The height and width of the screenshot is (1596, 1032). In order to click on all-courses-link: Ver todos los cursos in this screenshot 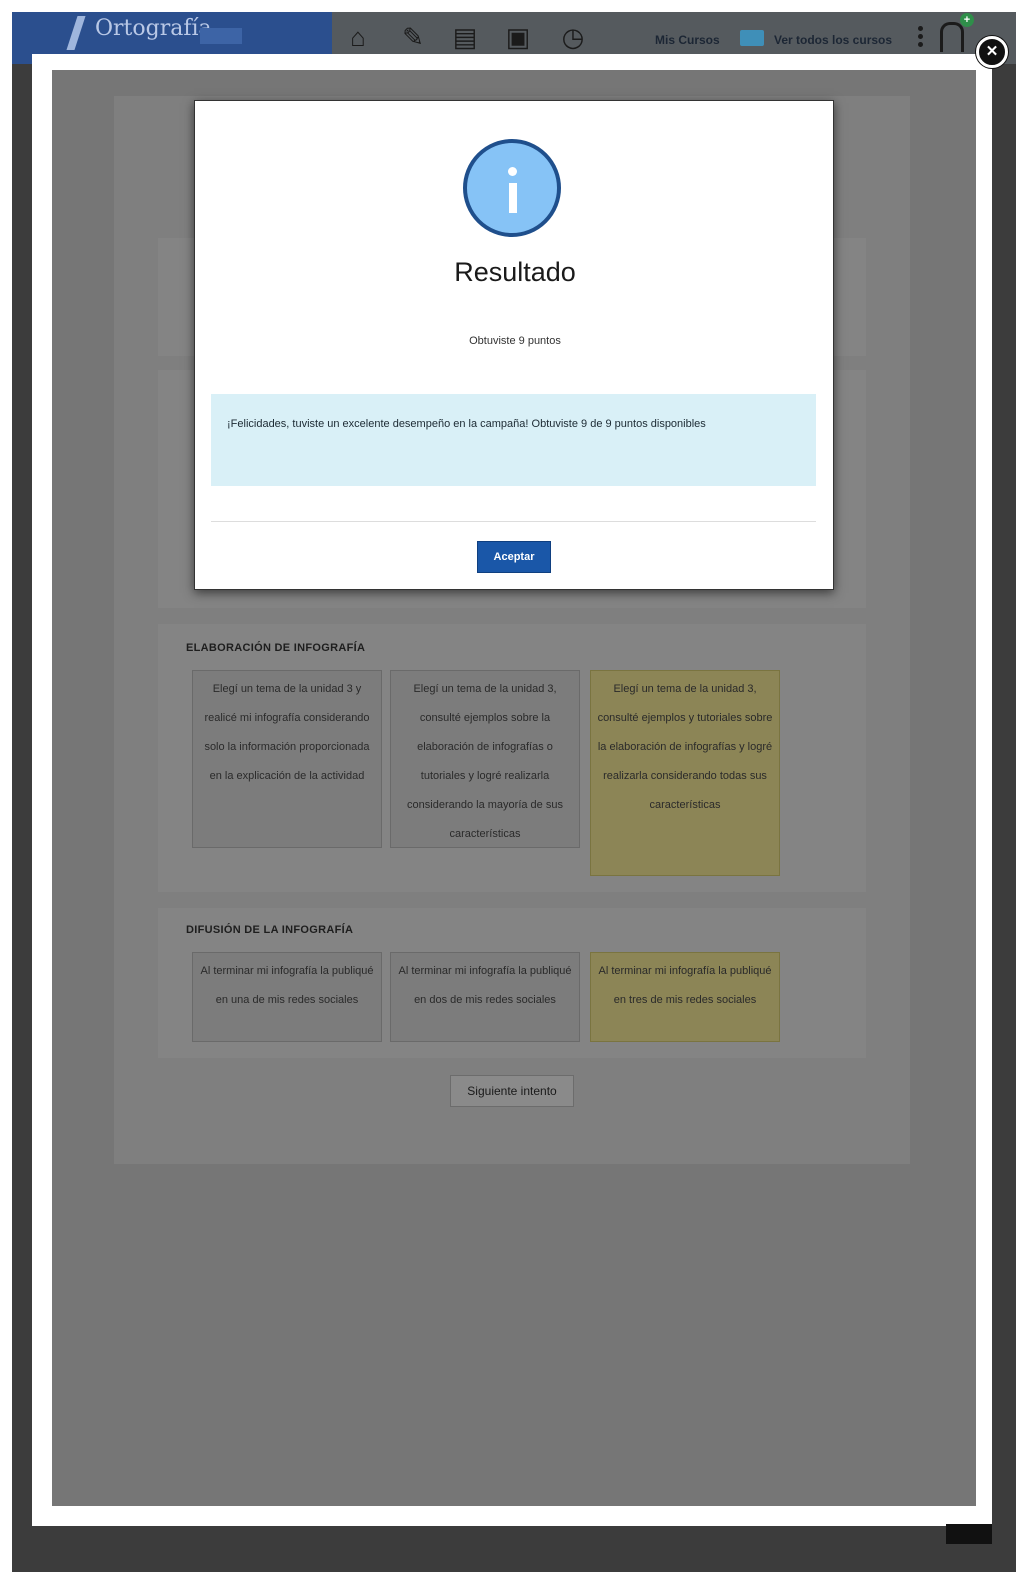, I will do `click(833, 40)`.